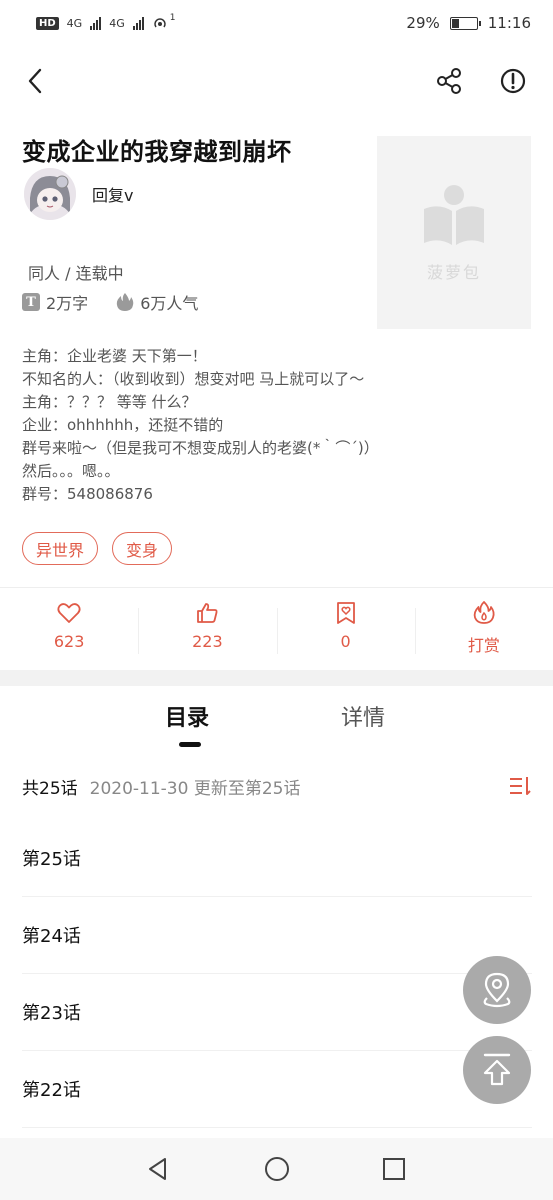  What do you see at coordinates (520, 786) in the screenshot?
I see `sort-icon` at bounding box center [520, 786].